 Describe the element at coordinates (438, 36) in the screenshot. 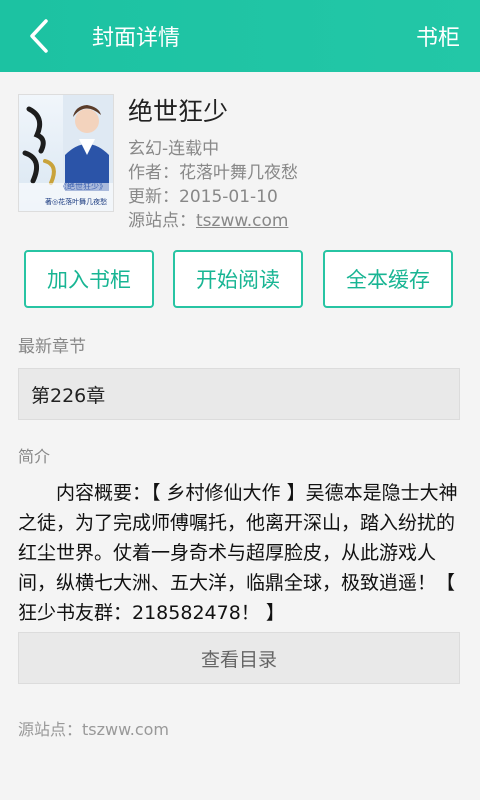

I see `bookshelf-button: 书柜` at that location.